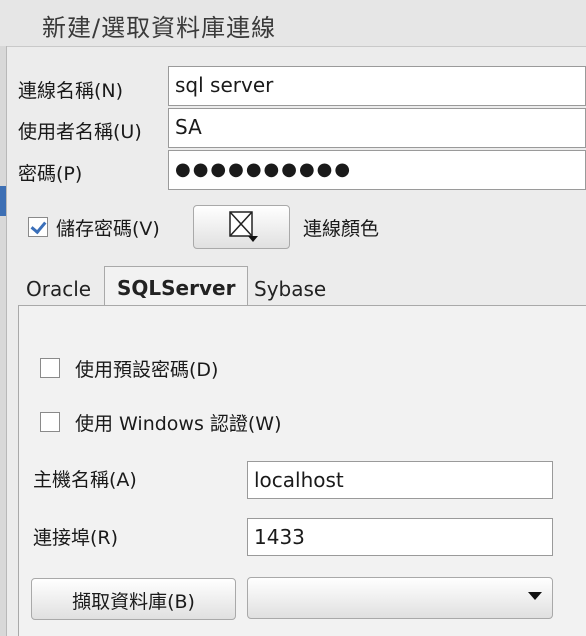 This screenshot has height=636, width=586. What do you see at coordinates (377, 170) in the screenshot?
I see `password-input: ●●●●●●●●●●` at bounding box center [377, 170].